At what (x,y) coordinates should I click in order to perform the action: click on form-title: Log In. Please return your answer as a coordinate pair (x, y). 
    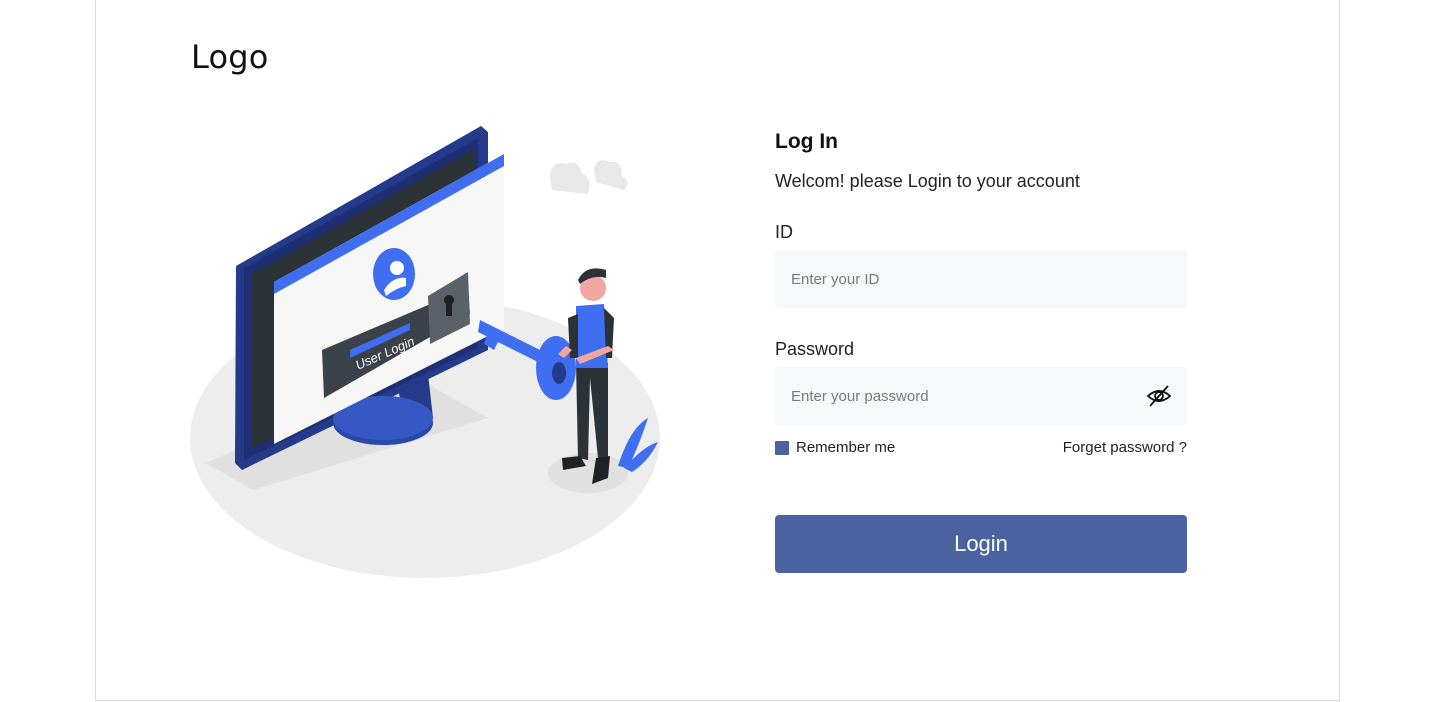
    Looking at the image, I should click on (806, 141).